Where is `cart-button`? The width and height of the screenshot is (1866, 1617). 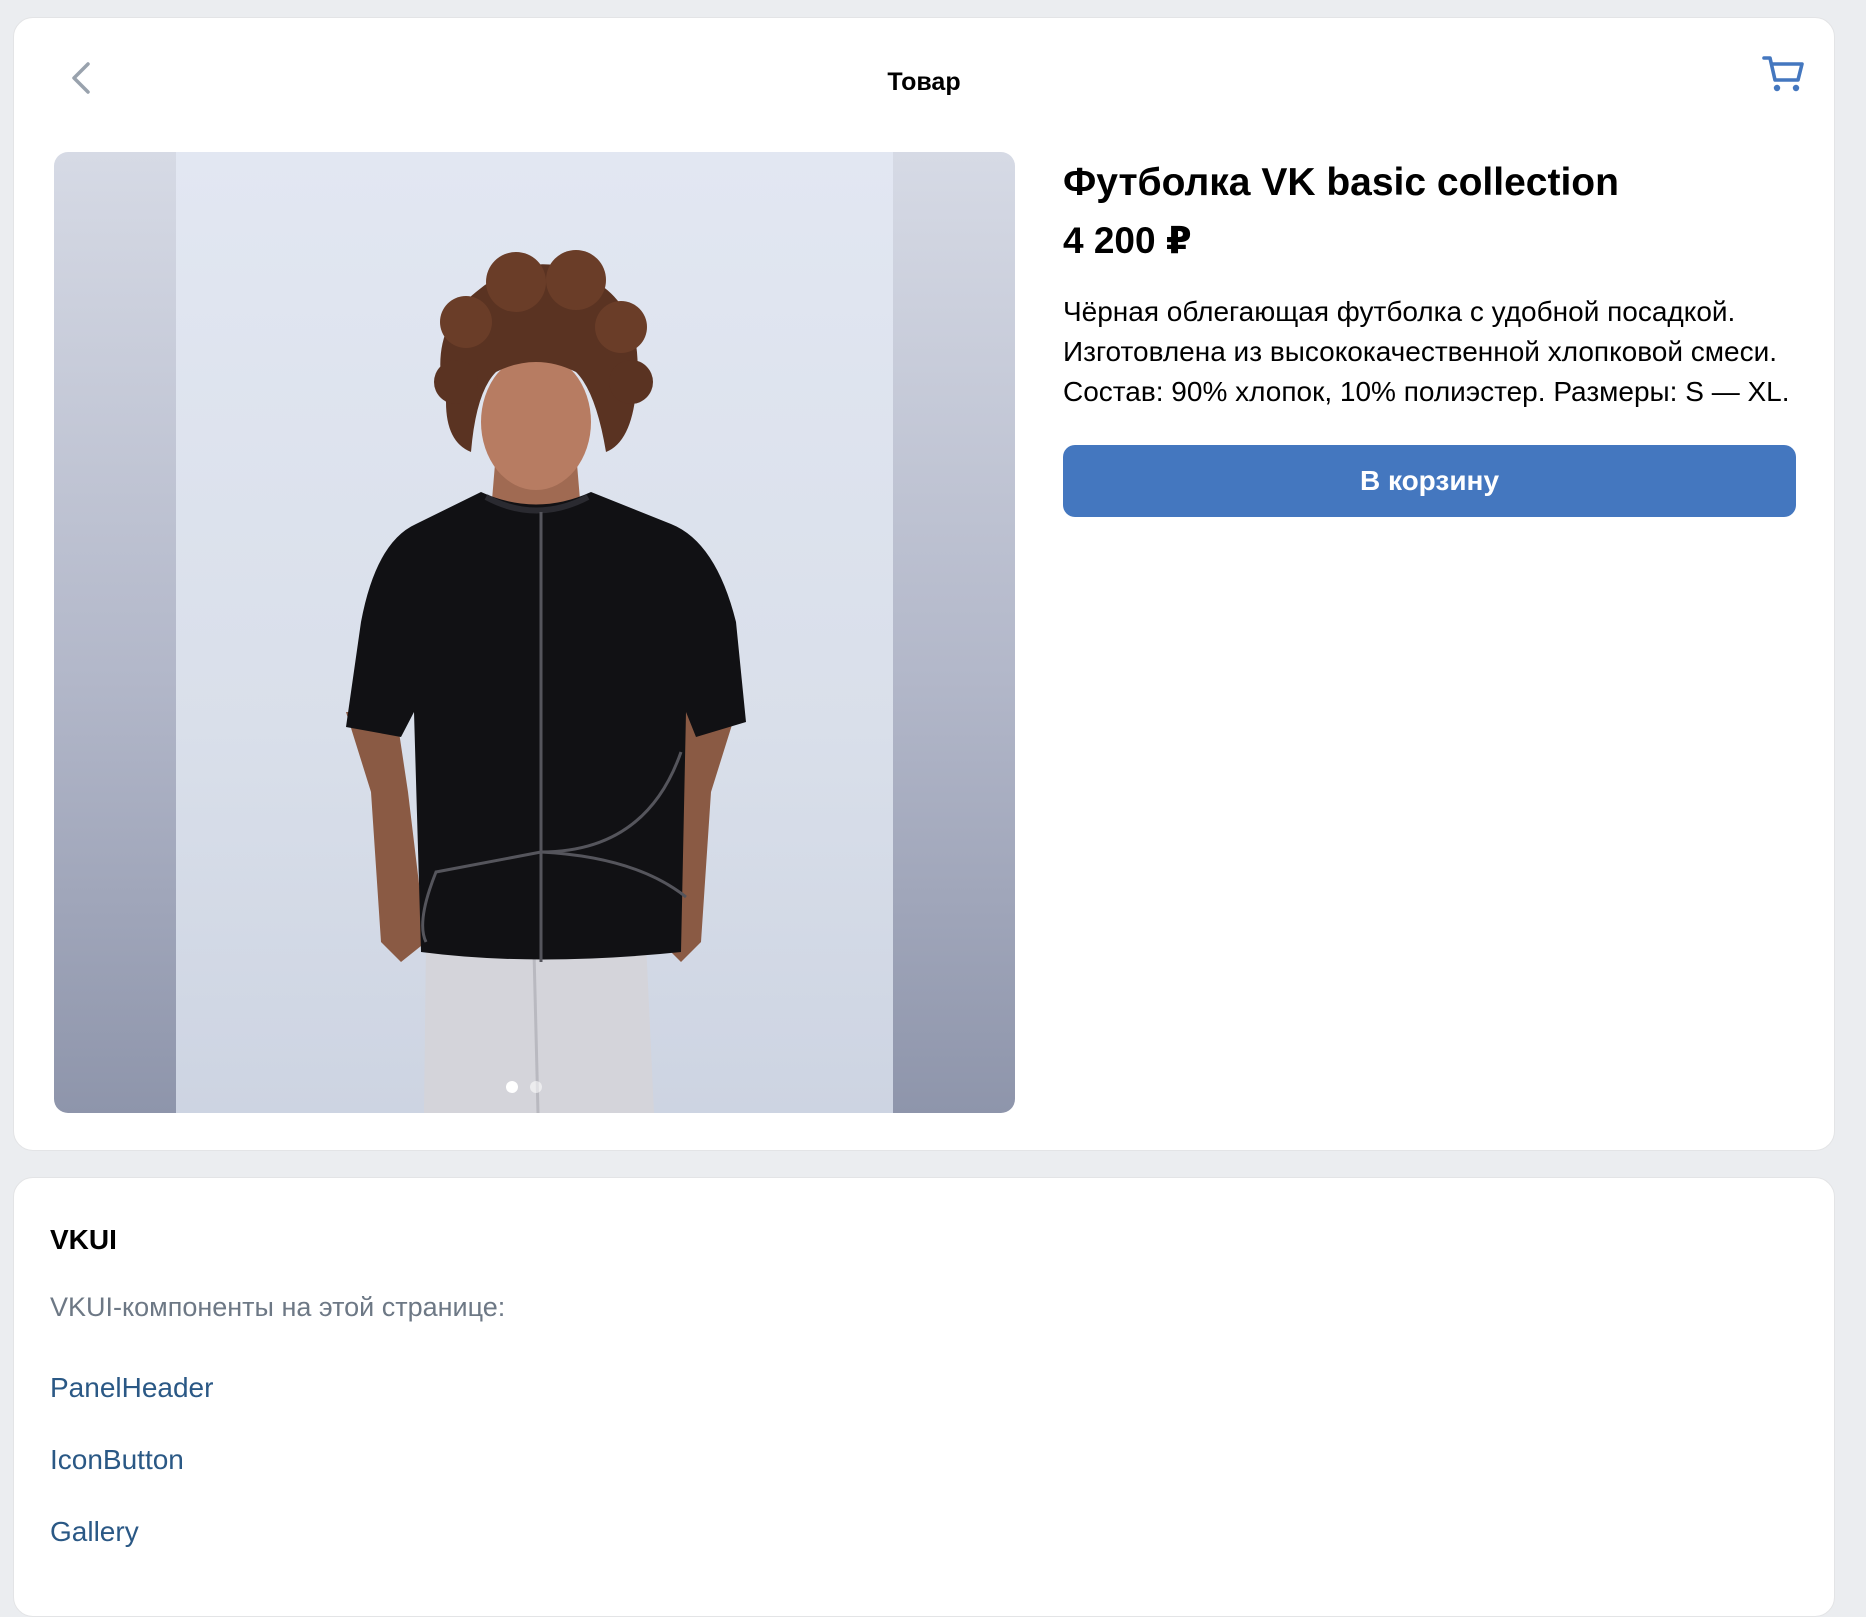 cart-button is located at coordinates (1784, 74).